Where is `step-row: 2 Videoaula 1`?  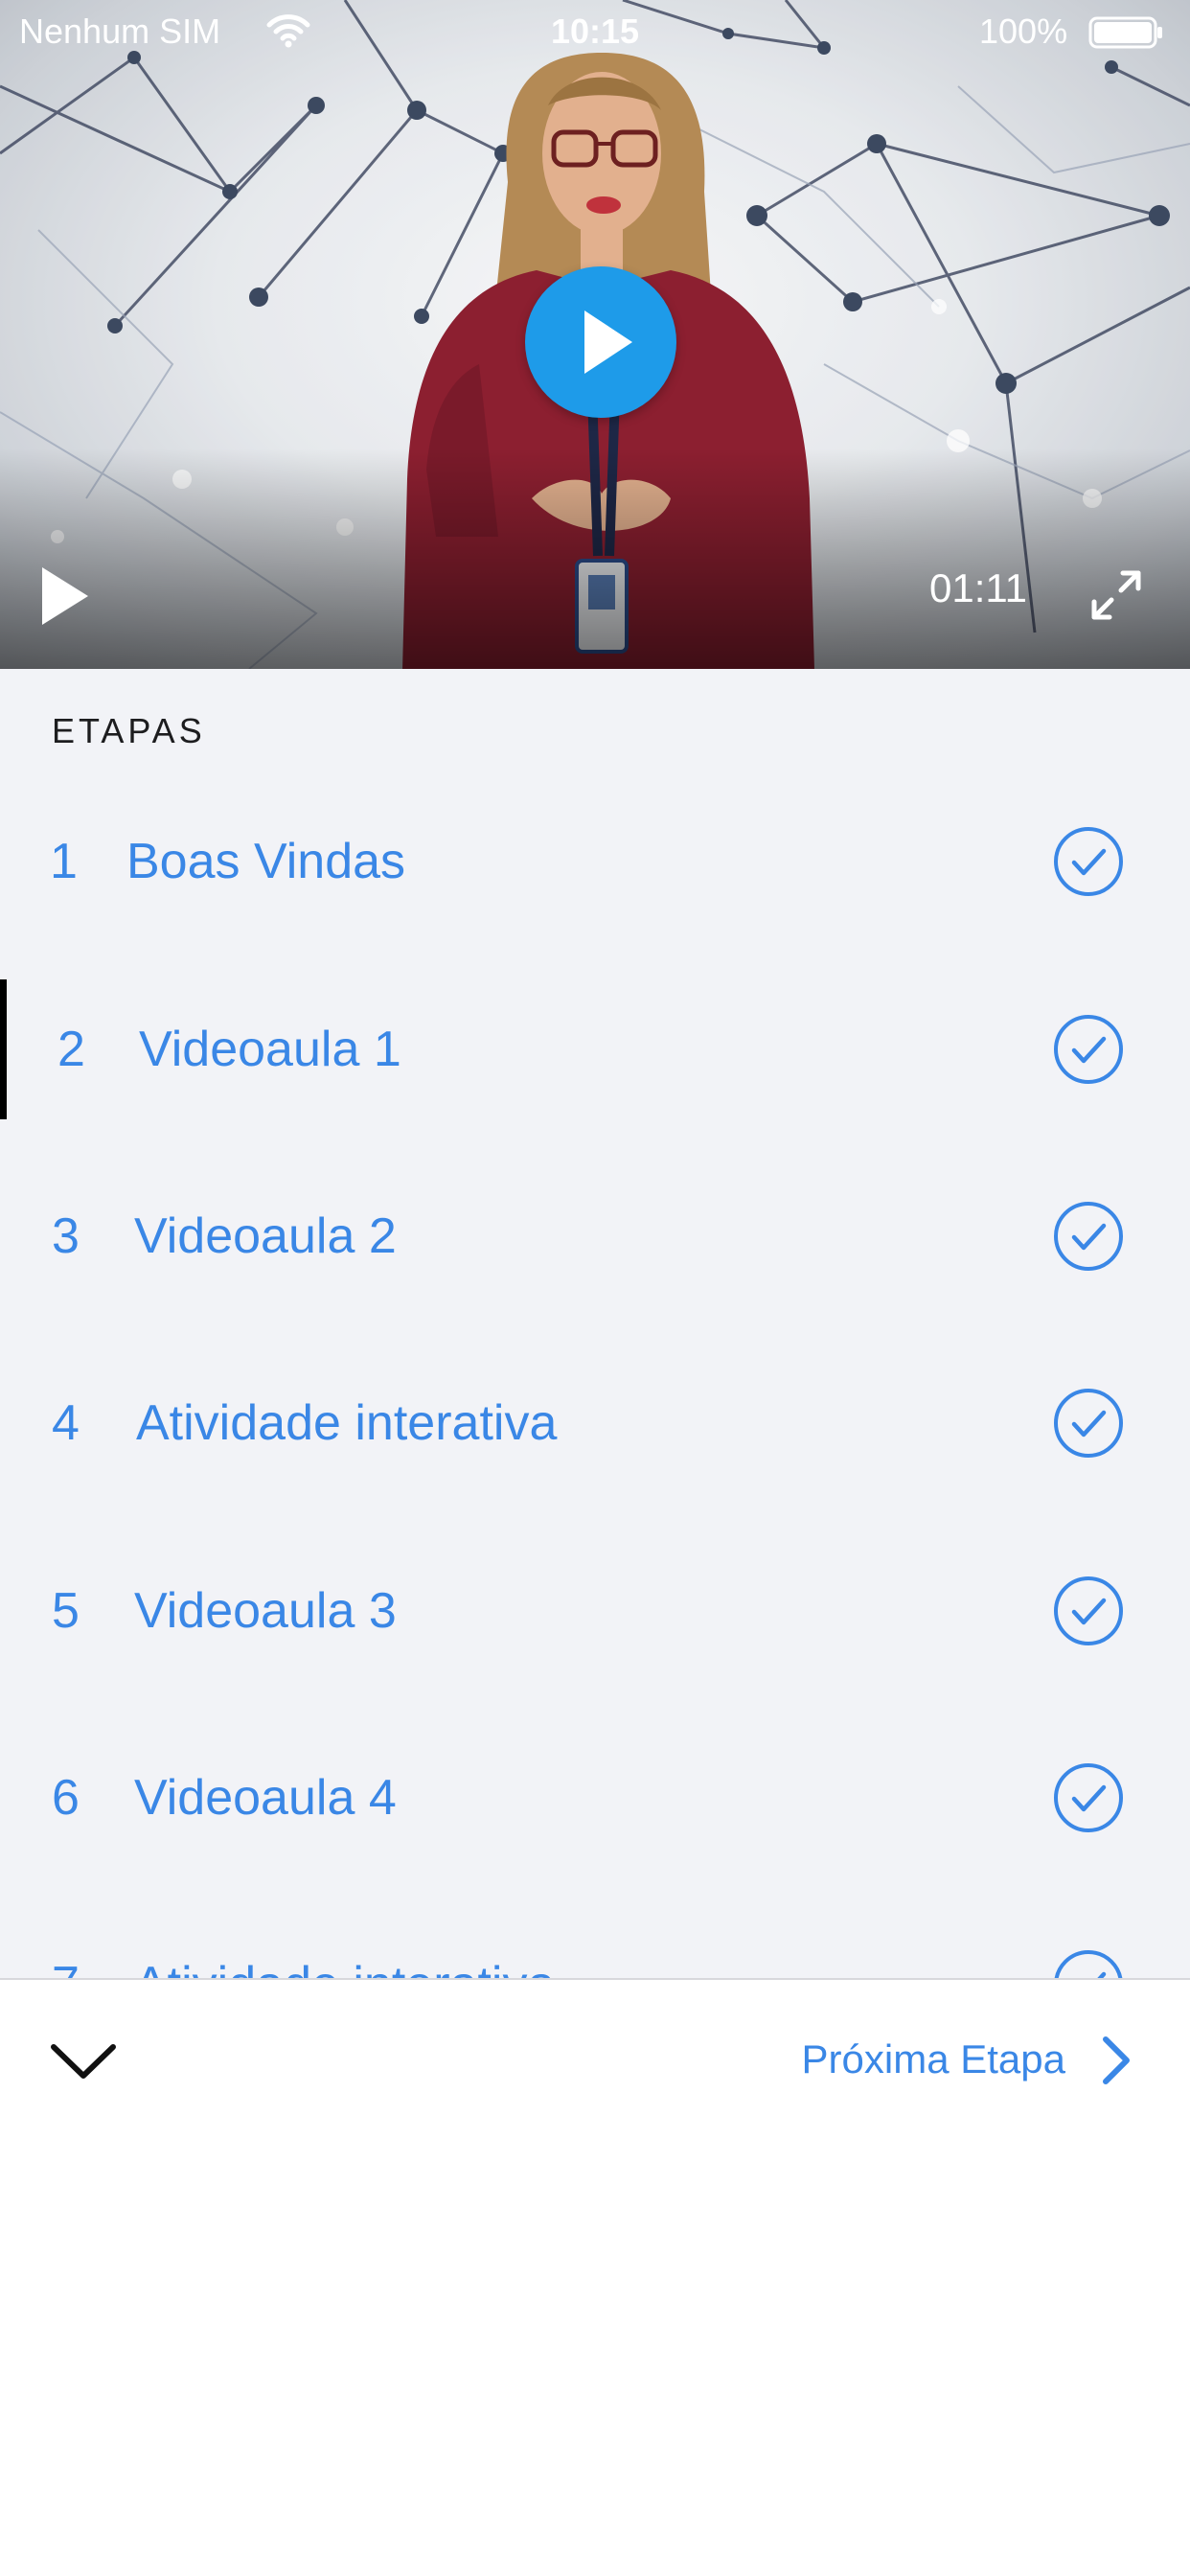
step-row: 2 Videoaula 1 is located at coordinates (595, 1049).